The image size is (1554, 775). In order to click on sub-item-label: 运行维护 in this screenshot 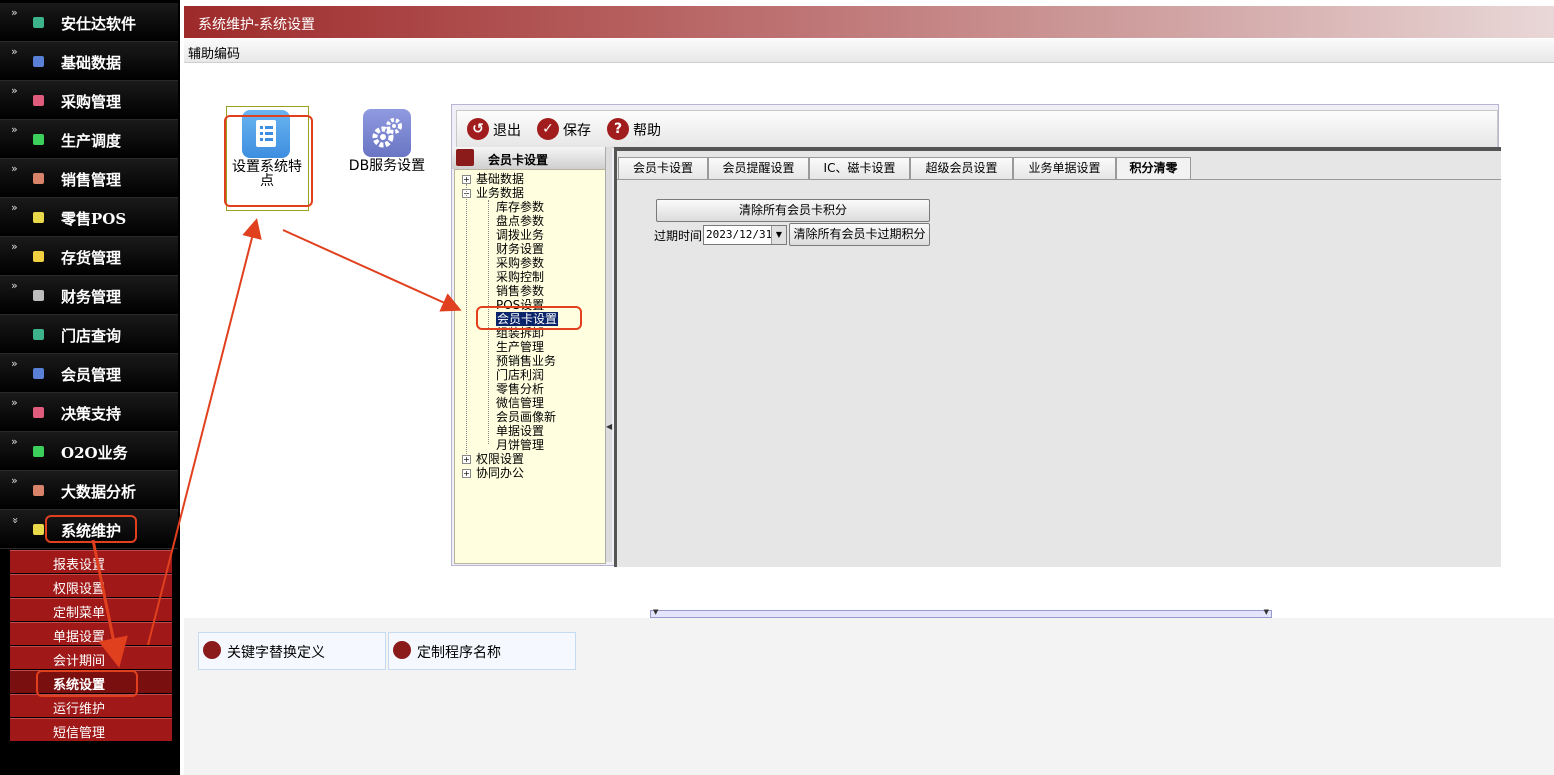, I will do `click(79, 709)`.